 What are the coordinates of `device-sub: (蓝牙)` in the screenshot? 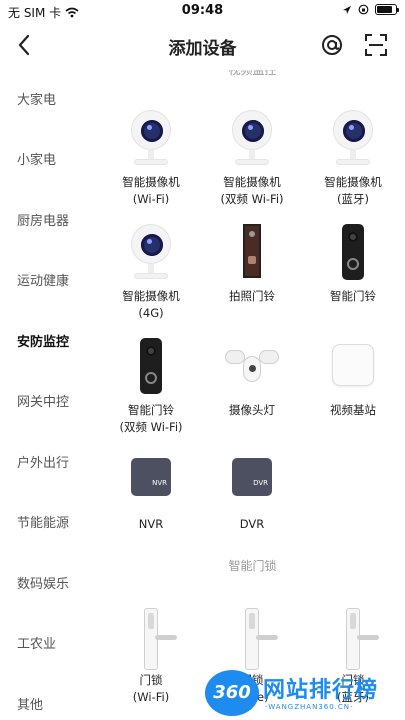 It's located at (353, 199).